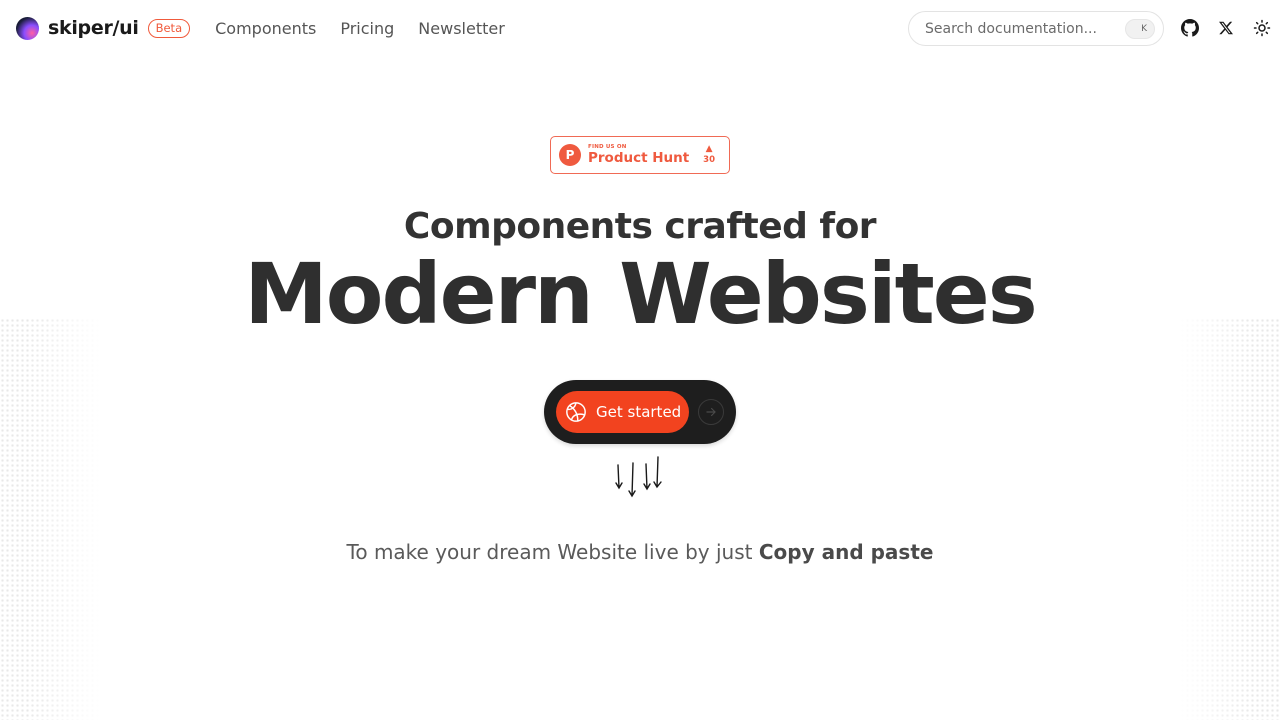 The image size is (1280, 720). Describe the element at coordinates (1140, 28) in the screenshot. I see `search-shortcut-key: K` at that location.